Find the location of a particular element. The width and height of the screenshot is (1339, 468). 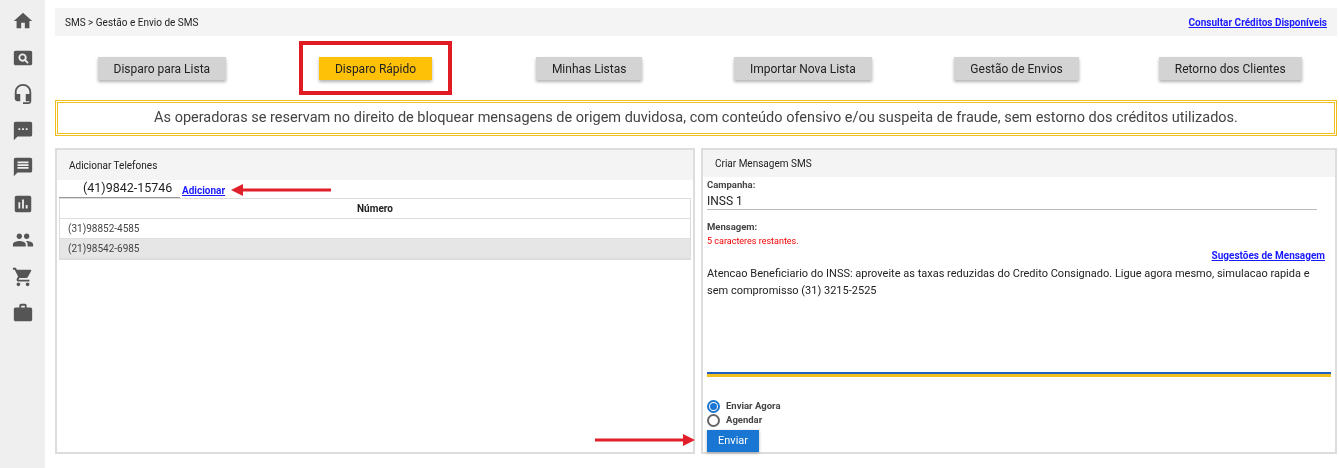

add-link: Adicionar is located at coordinates (204, 190).